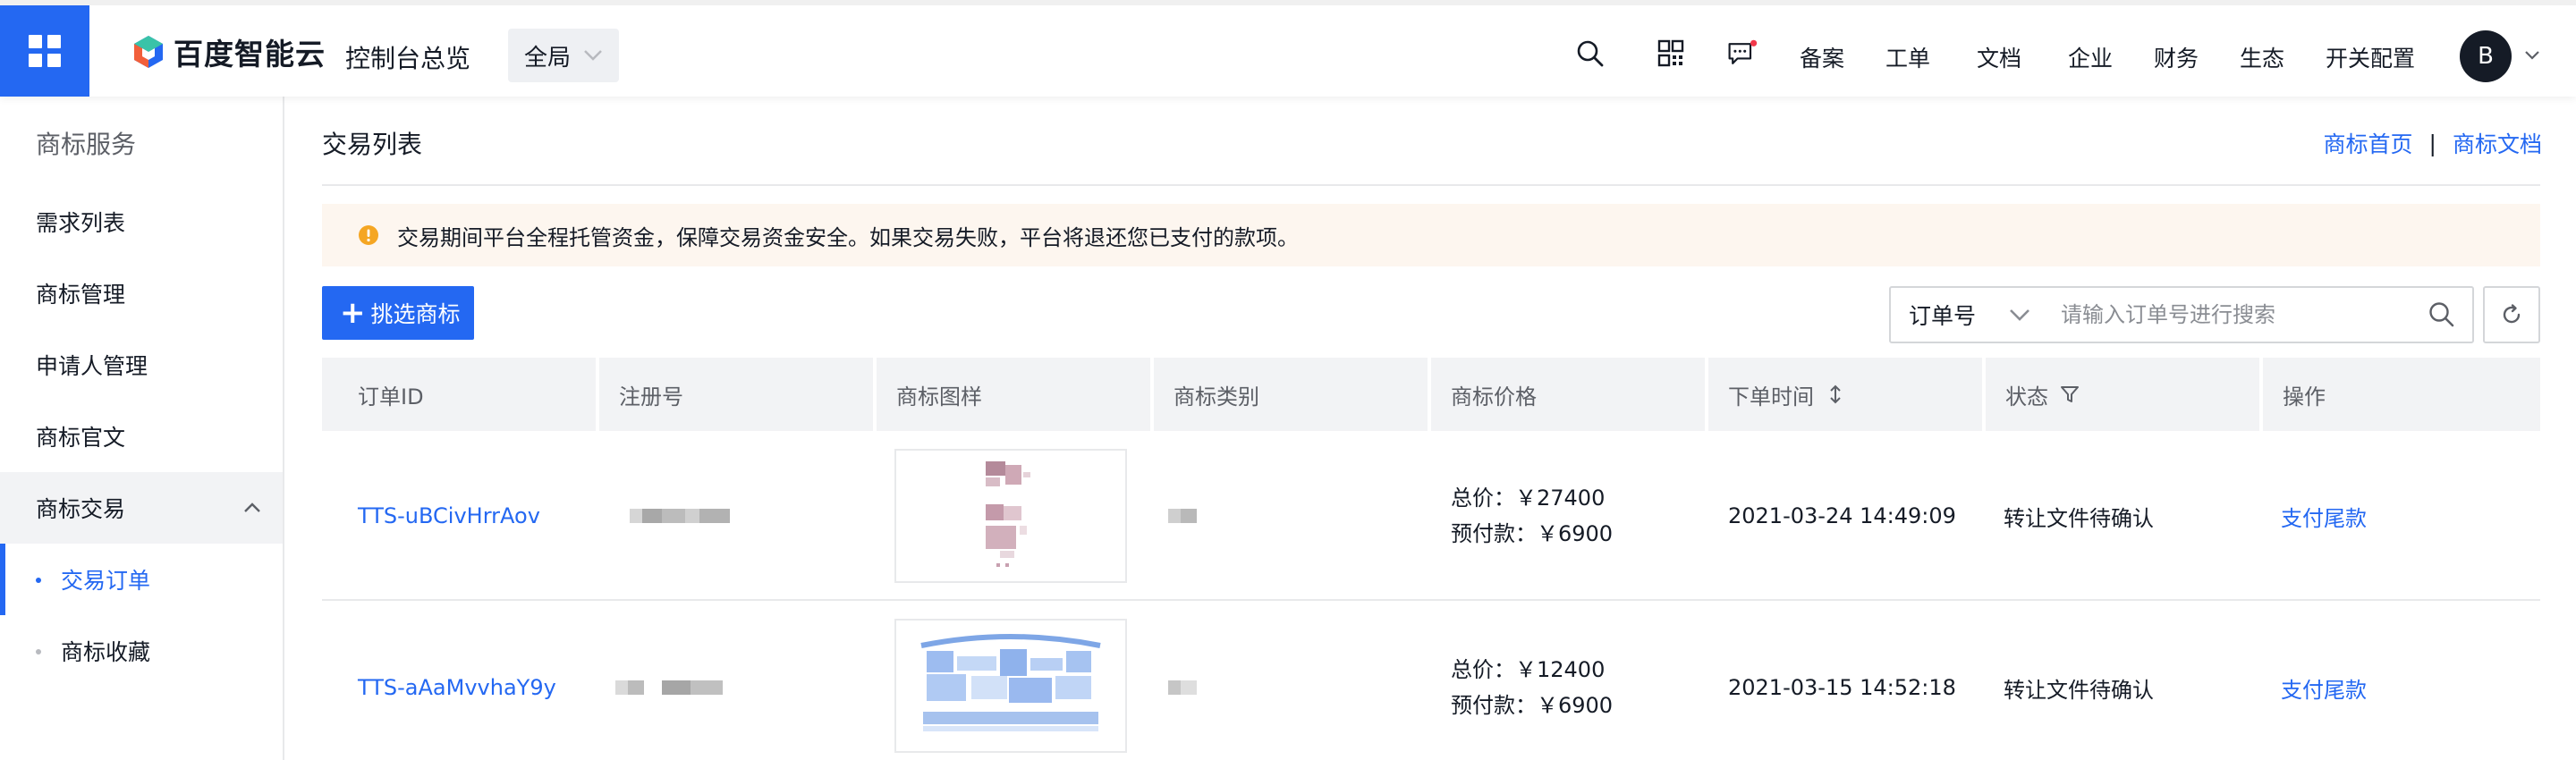 Image resolution: width=2576 pixels, height=760 pixels. Describe the element at coordinates (252, 507) in the screenshot. I see `chevron-up-icon` at that location.